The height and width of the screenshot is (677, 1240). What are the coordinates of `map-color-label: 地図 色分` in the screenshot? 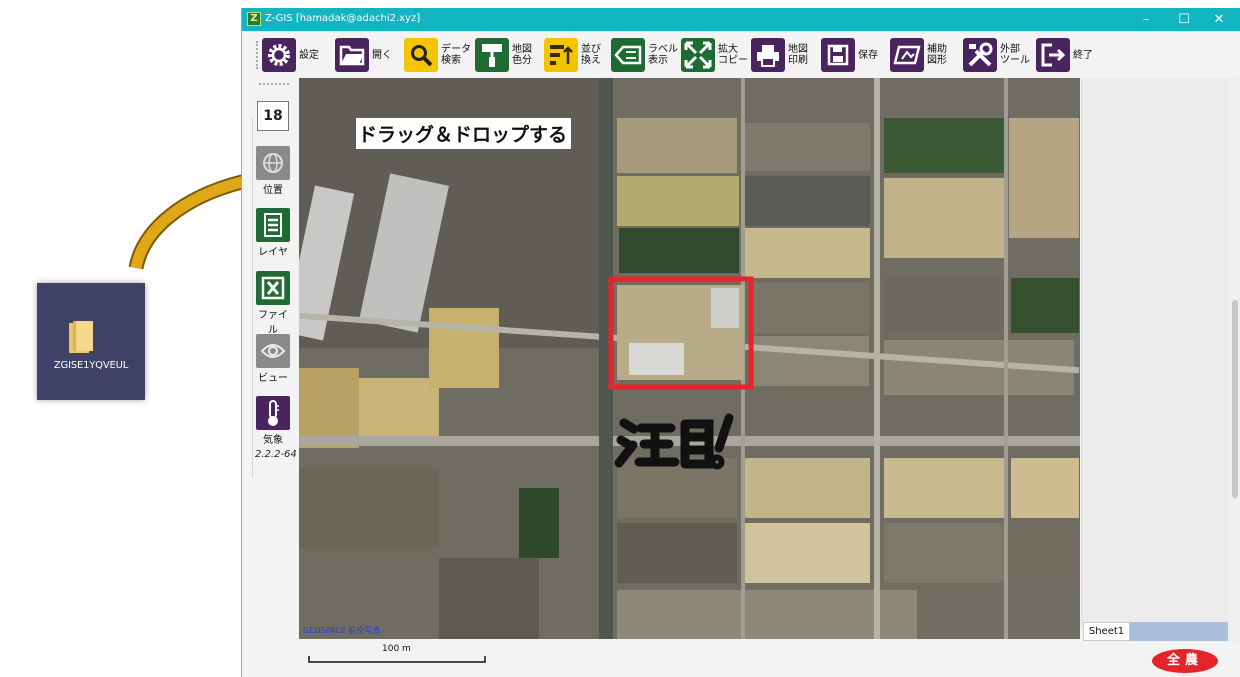 It's located at (522, 55).